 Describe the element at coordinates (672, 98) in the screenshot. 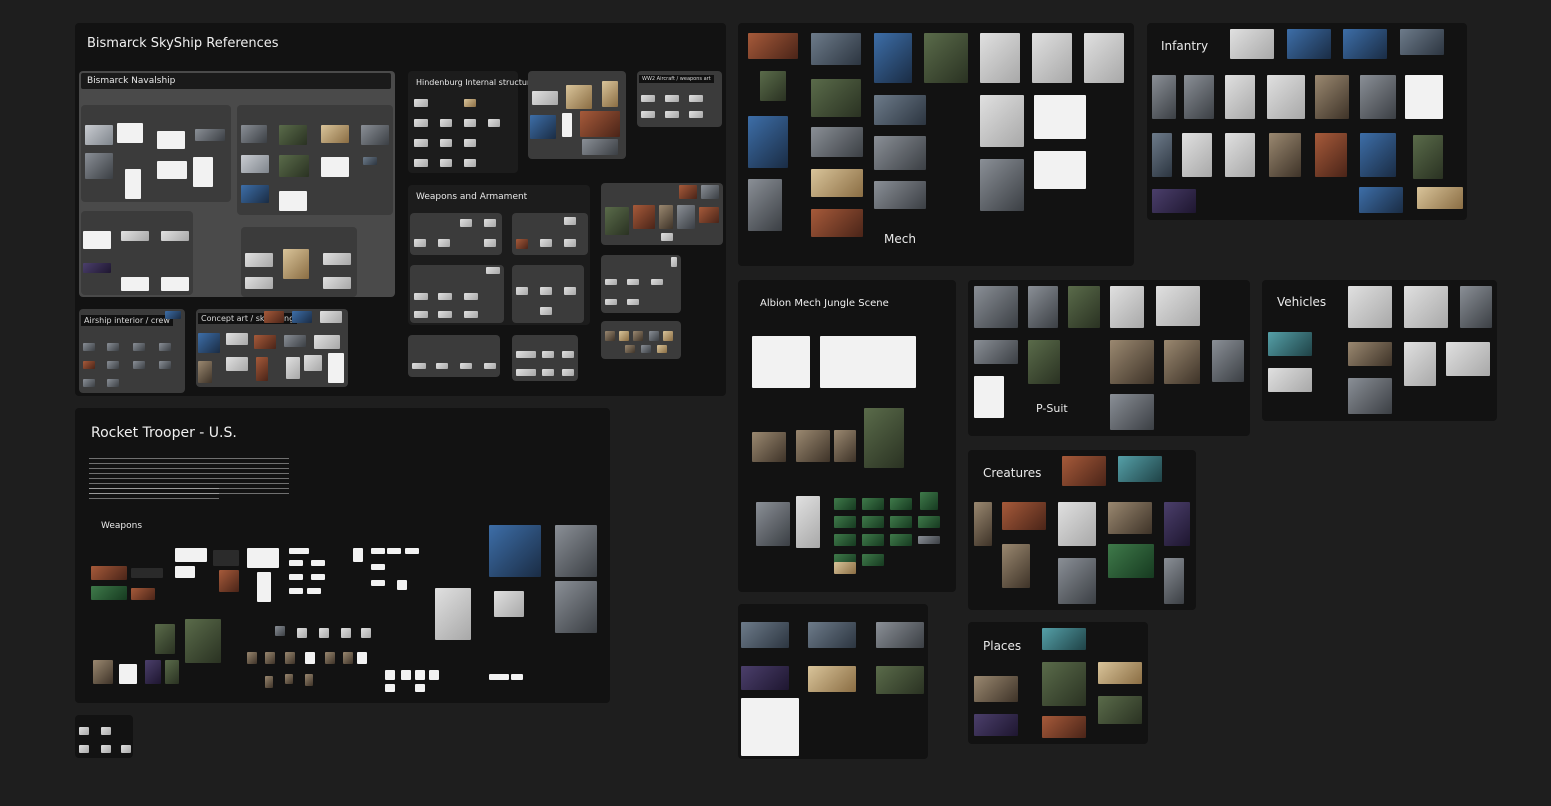

I see `aircraft-image` at that location.